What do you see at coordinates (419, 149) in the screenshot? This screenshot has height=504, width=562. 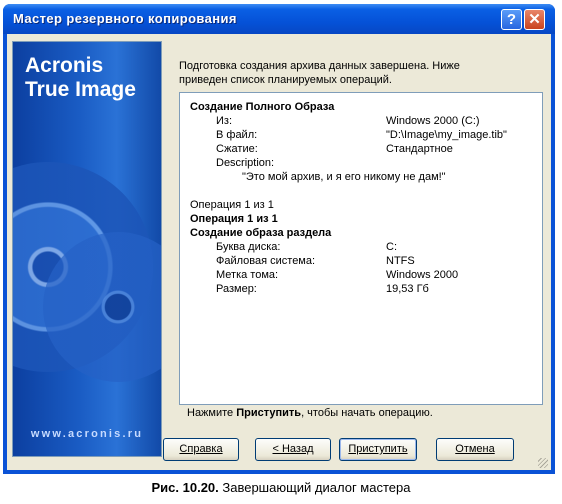 I see `row-value: Стандартное` at bounding box center [419, 149].